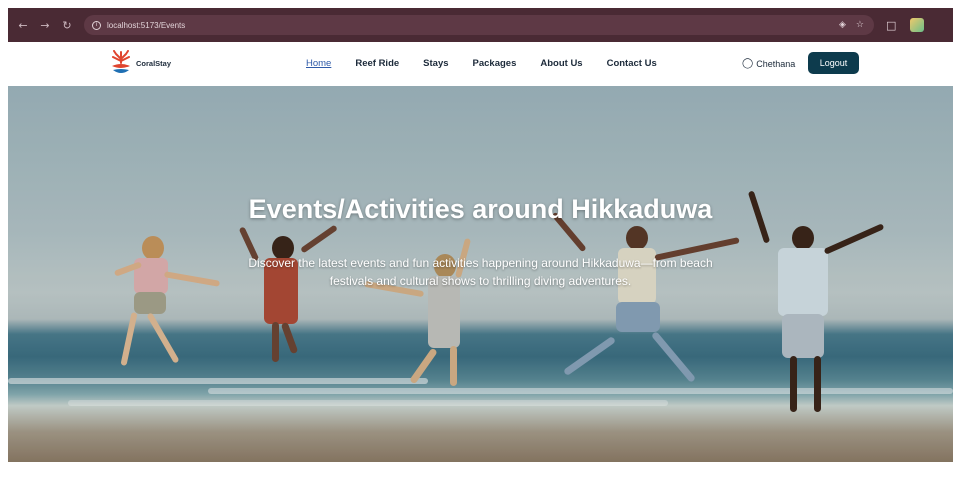  Describe the element at coordinates (480, 209) in the screenshot. I see `hero-title: Events/Activities around Hikkaduwa` at that location.